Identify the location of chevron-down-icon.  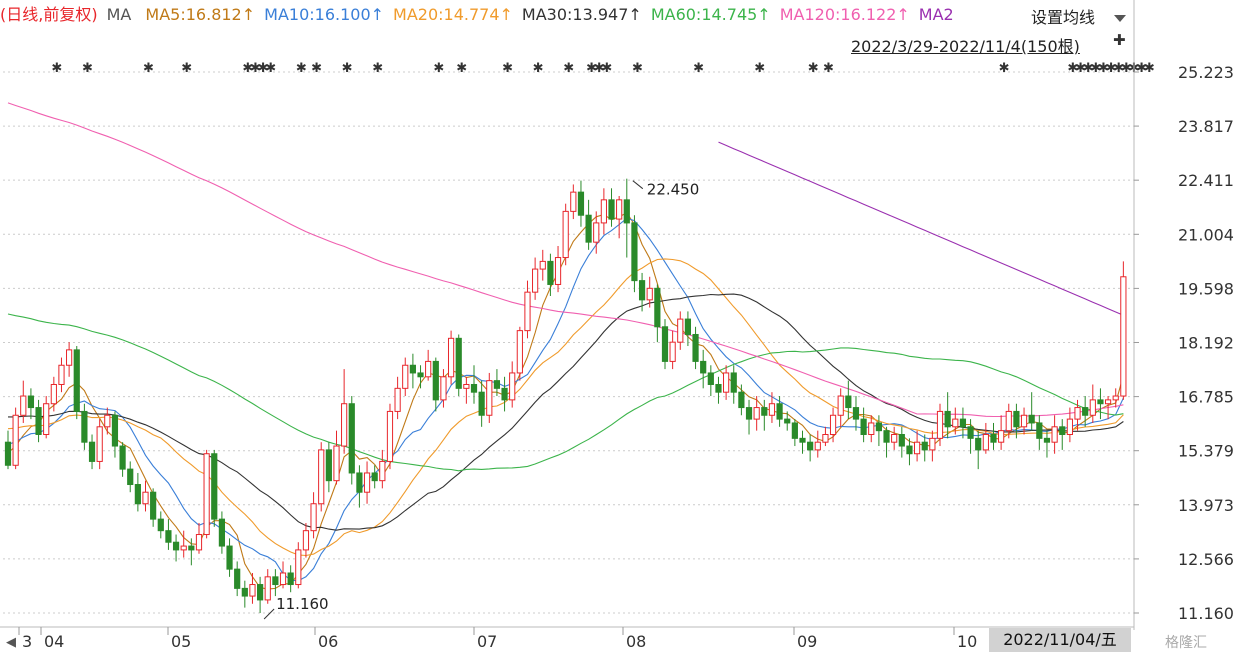
(1120, 18).